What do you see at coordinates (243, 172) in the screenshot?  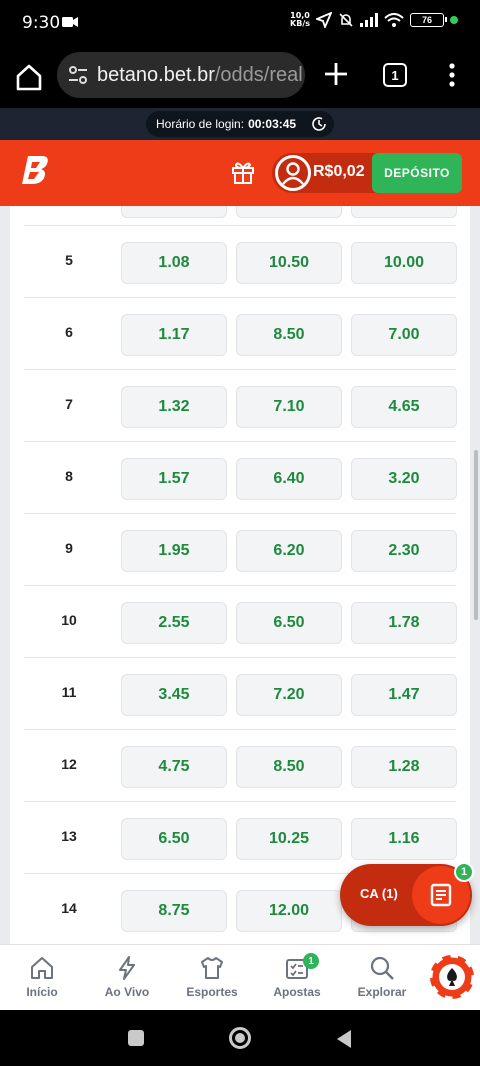 I see `gift-icon` at bounding box center [243, 172].